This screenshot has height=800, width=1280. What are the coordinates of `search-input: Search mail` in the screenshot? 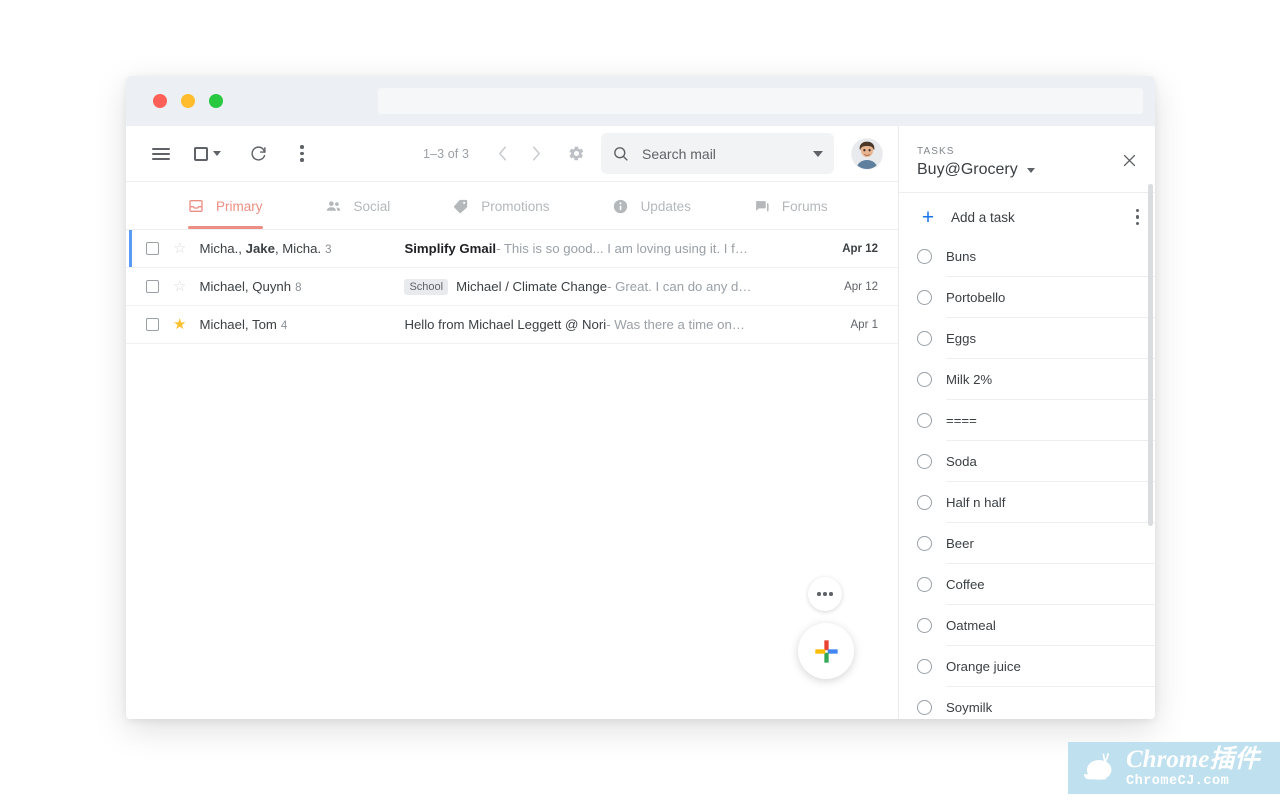 It's located at (717, 153).